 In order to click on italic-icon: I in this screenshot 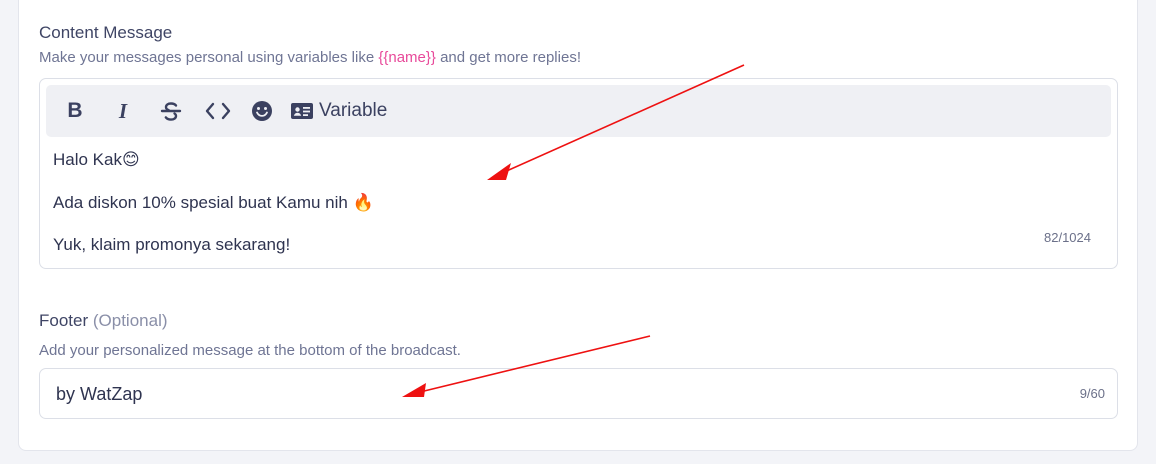, I will do `click(123, 110)`.